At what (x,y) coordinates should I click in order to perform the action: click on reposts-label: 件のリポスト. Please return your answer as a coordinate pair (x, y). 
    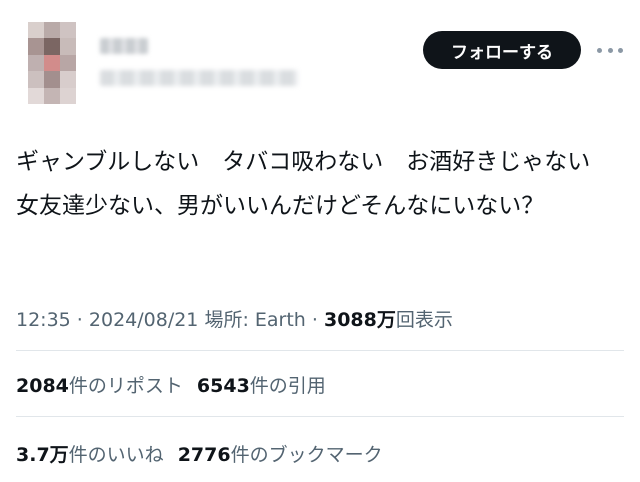
    Looking at the image, I should click on (125, 386).